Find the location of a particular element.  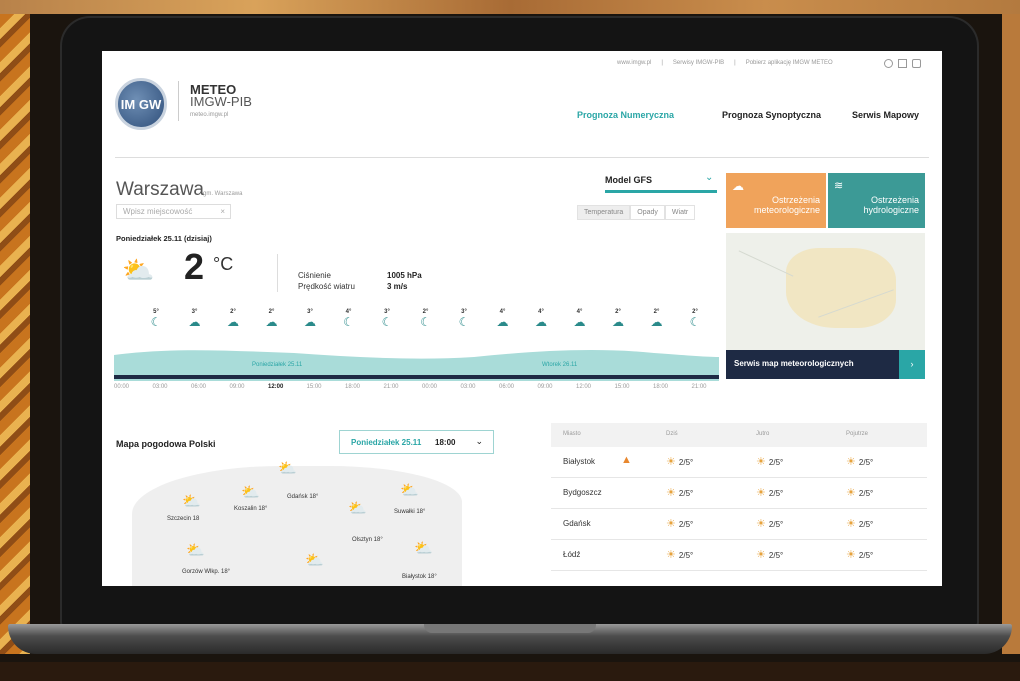

map-city-label: Białystok 18° is located at coordinates (419, 577).